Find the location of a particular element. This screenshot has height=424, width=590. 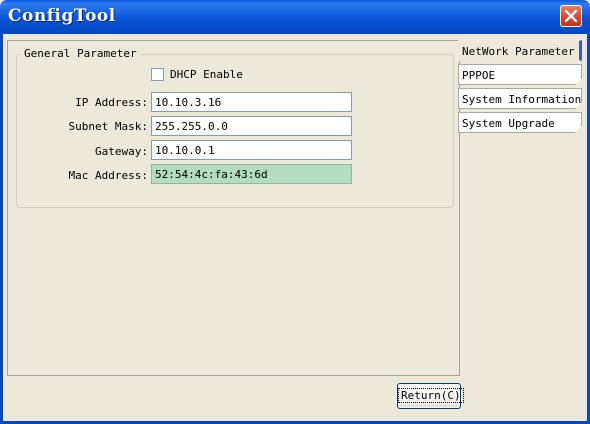

dhcp-label: DHCP Enable is located at coordinates (206, 74).